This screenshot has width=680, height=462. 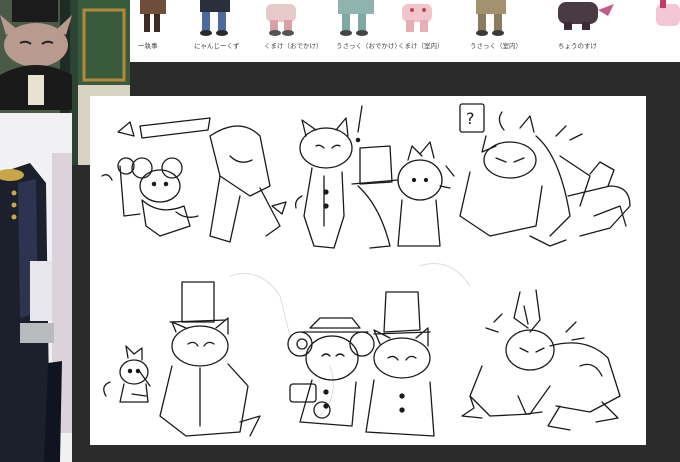 I want to click on workspace-gutter-left, so click(x=81, y=313).